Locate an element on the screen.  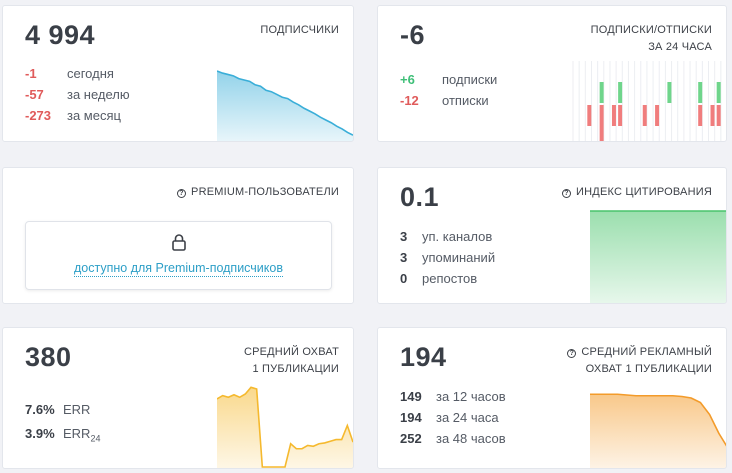
premium-lock-box: доступно для Premium-подписчиков is located at coordinates (178, 255).